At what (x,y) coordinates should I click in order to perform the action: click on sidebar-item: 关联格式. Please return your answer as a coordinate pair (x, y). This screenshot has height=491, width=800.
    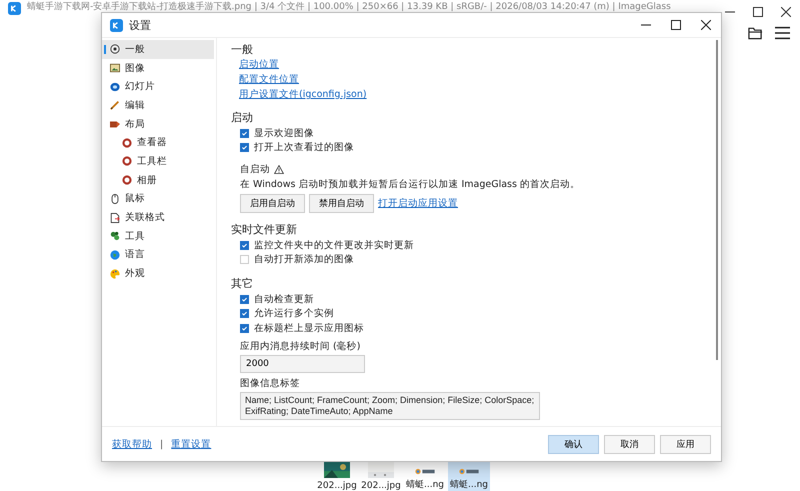
    Looking at the image, I should click on (158, 217).